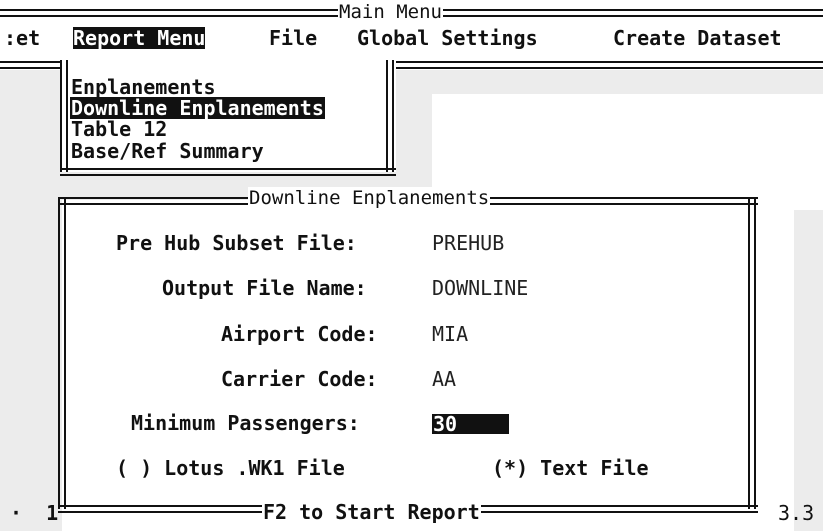 The image size is (823, 531). What do you see at coordinates (22, 38) in the screenshot?
I see `menu-item-dataset-partial: :et` at bounding box center [22, 38].